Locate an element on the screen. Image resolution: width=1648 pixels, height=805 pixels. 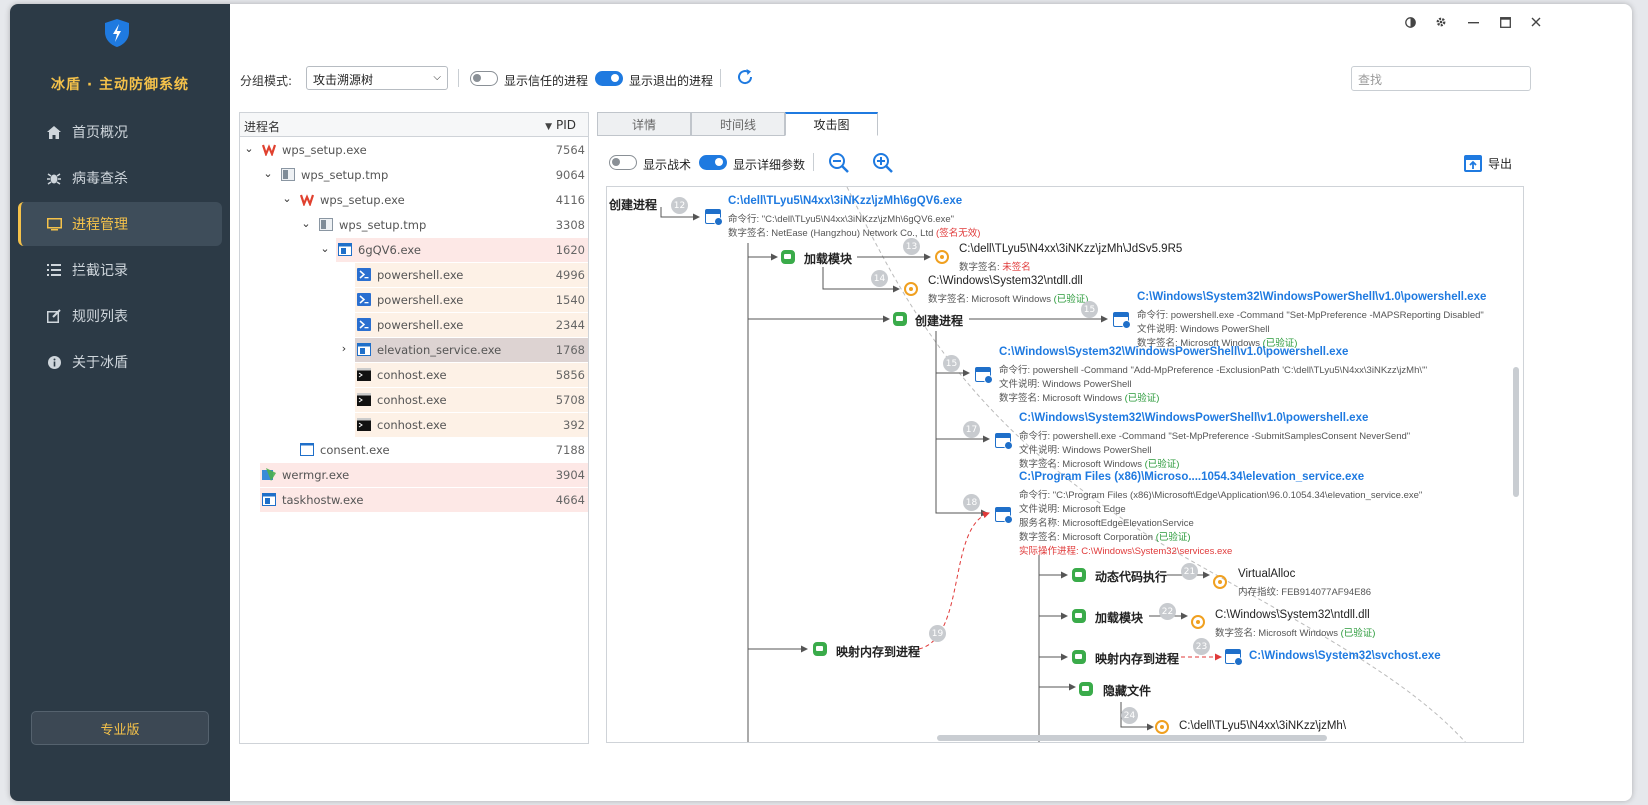
tab-attack-graph: 攻击图 is located at coordinates (831, 124).